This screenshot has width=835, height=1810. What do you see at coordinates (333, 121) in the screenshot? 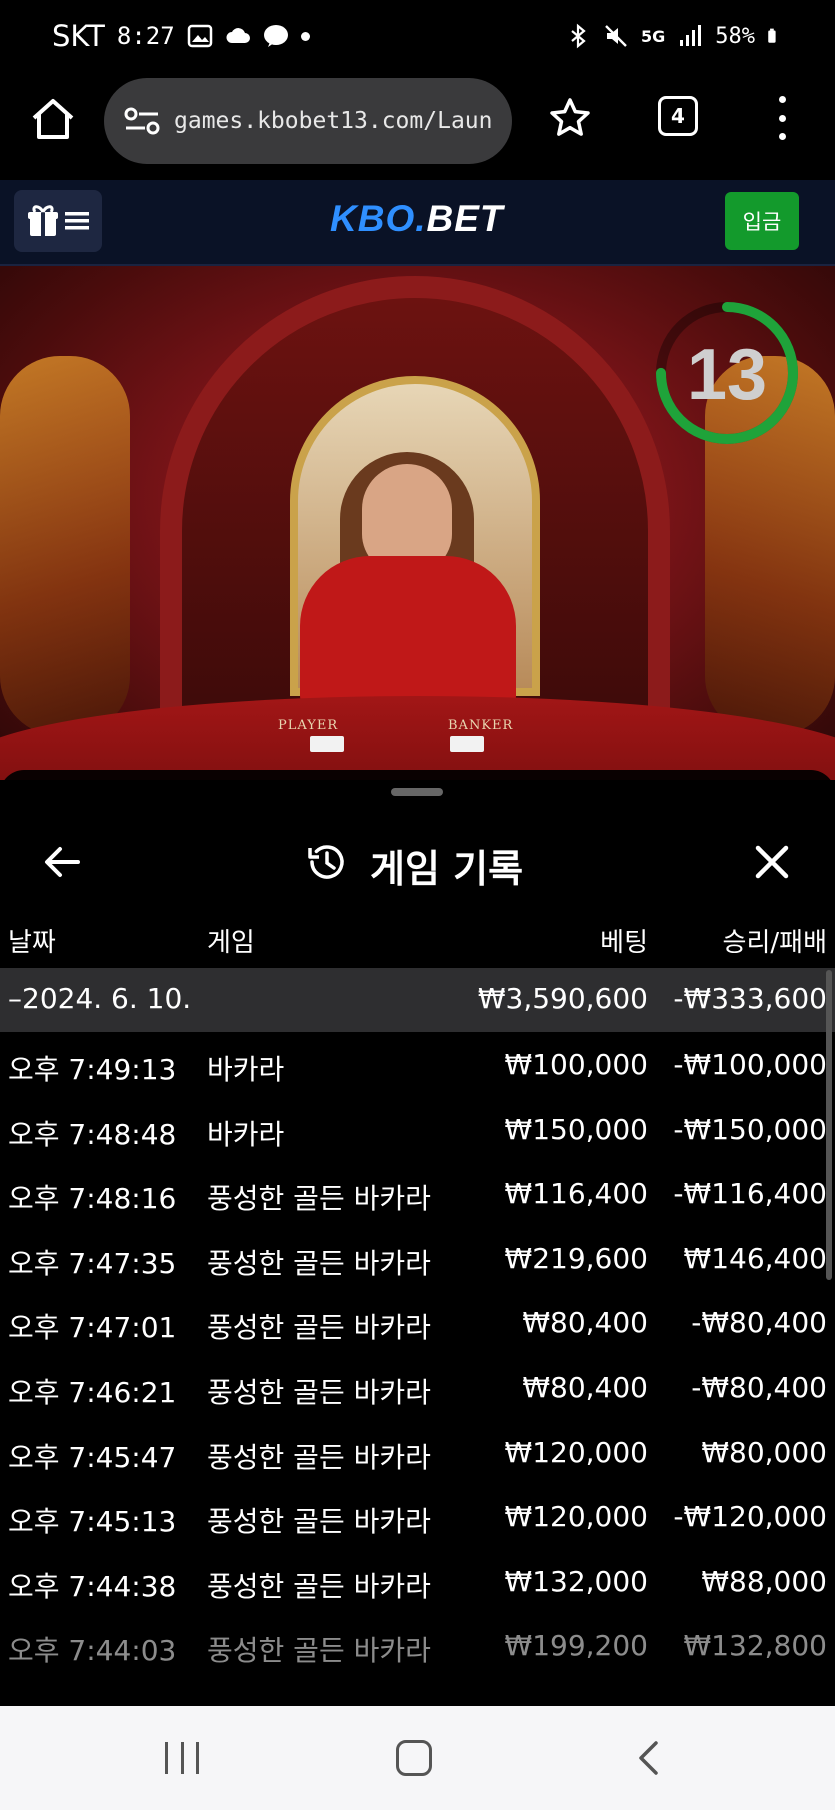
I see `url-text: games.kbobet13.com/Laun` at bounding box center [333, 121].